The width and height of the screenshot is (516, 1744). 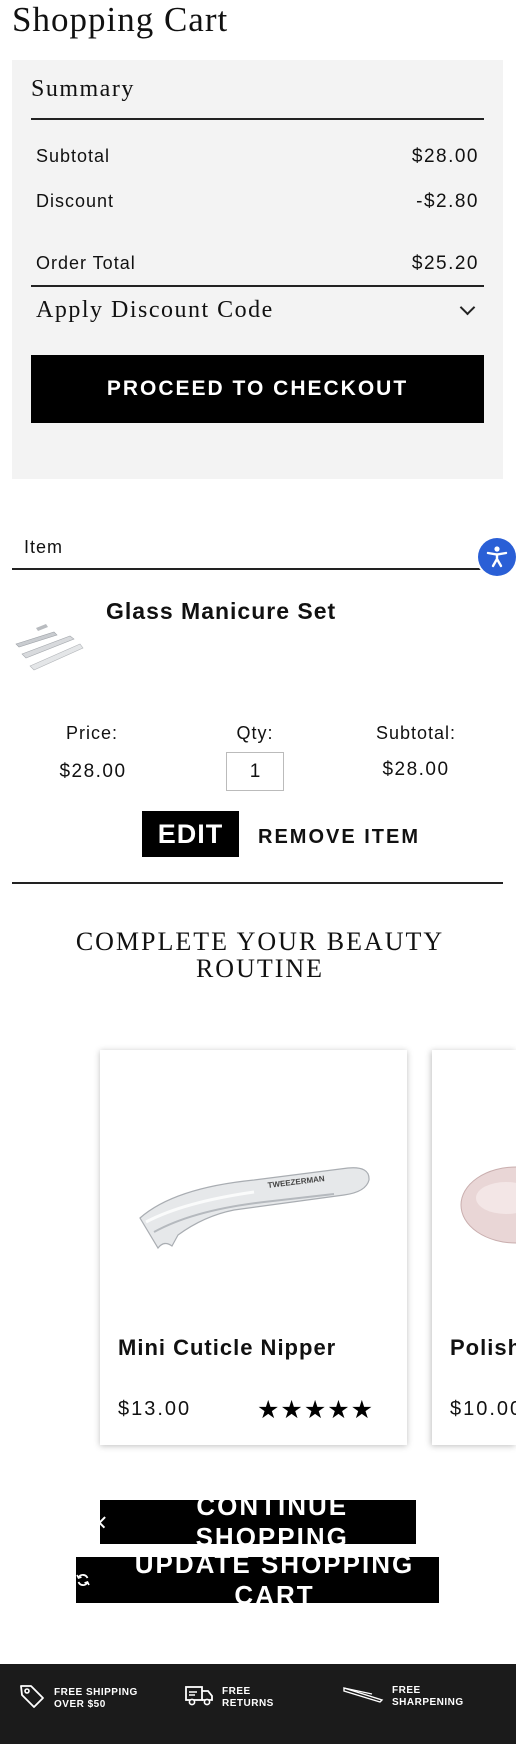 What do you see at coordinates (363, 1696) in the screenshot?
I see `tweezer-icon` at bounding box center [363, 1696].